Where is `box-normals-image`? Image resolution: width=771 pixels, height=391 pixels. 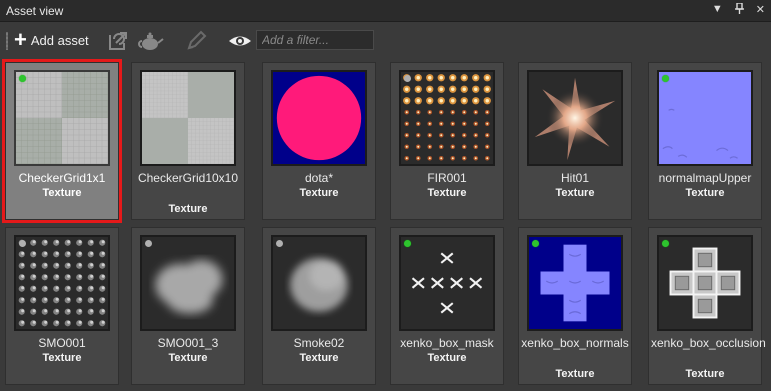 box-normals-image is located at coordinates (575, 283).